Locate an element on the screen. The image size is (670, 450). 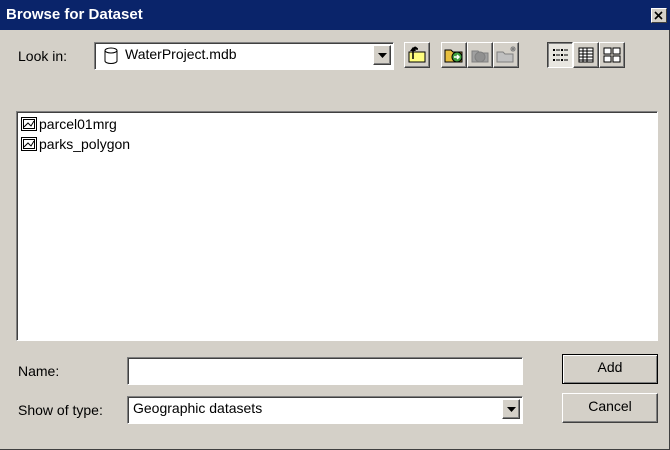
disconnect-folder-icon is located at coordinates (480, 56).